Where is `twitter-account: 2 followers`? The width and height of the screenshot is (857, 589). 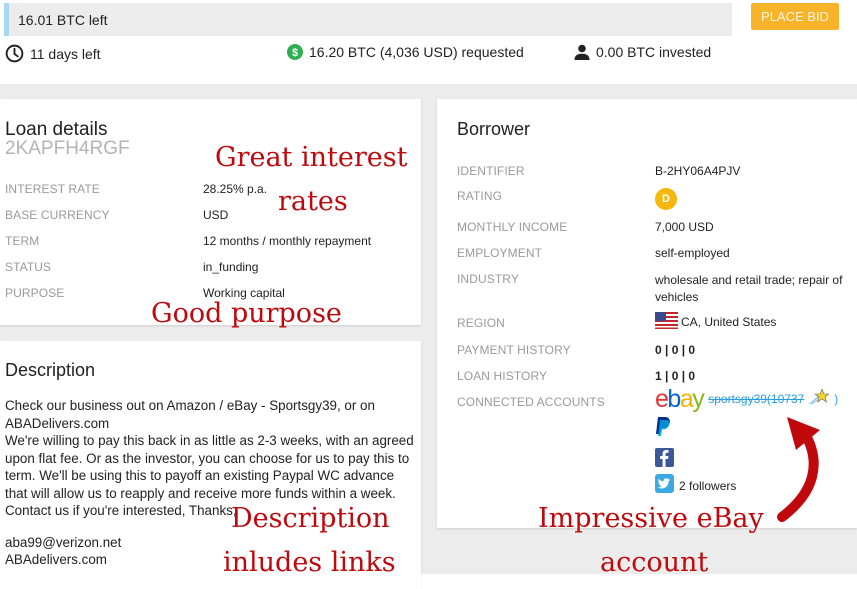 twitter-account: 2 followers is located at coordinates (695, 486).